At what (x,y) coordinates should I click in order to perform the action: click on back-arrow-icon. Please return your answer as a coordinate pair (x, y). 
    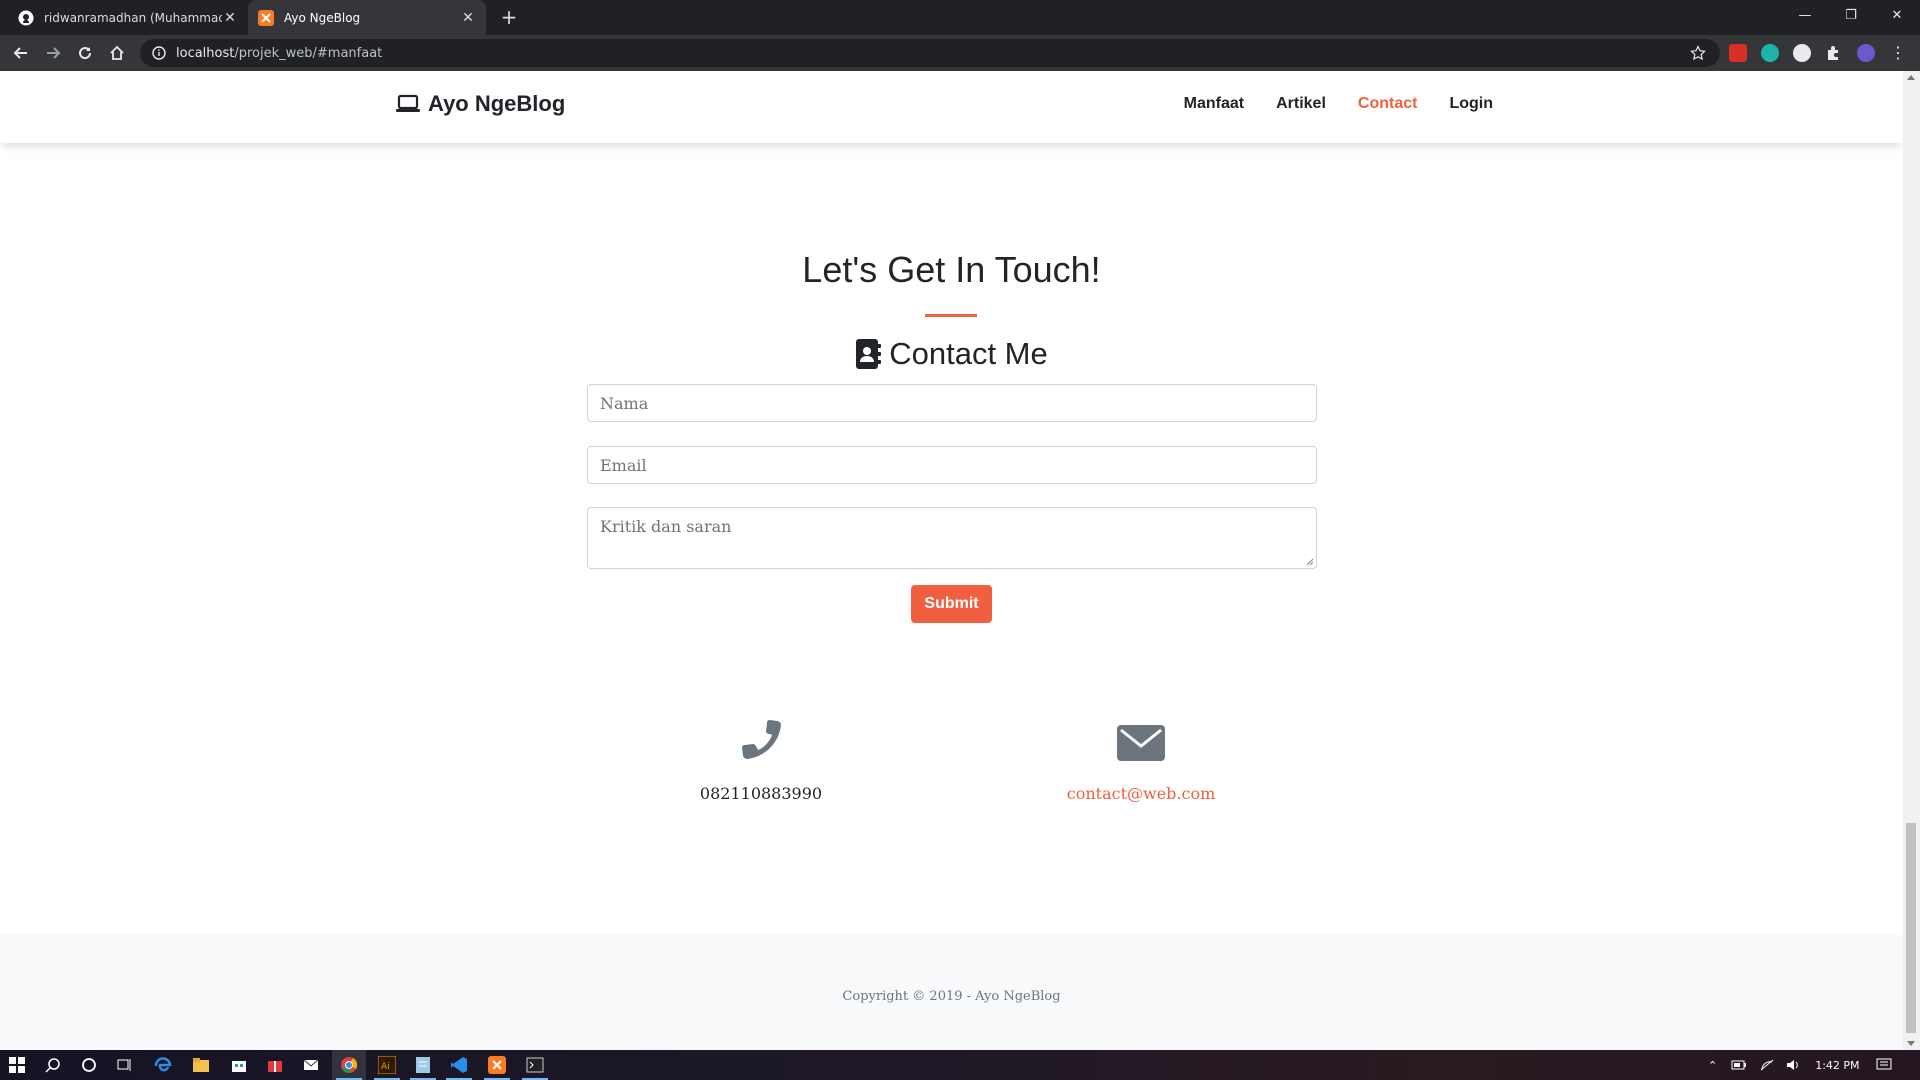
    Looking at the image, I should click on (20, 53).